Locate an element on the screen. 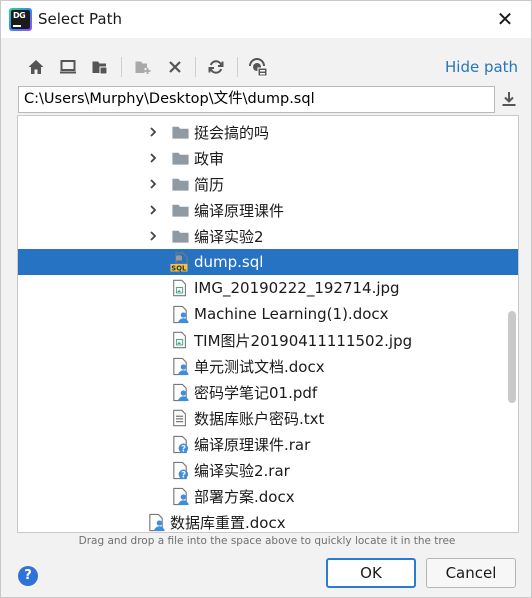 The width and height of the screenshot is (532, 598). browse-path-button is located at coordinates (509, 99).